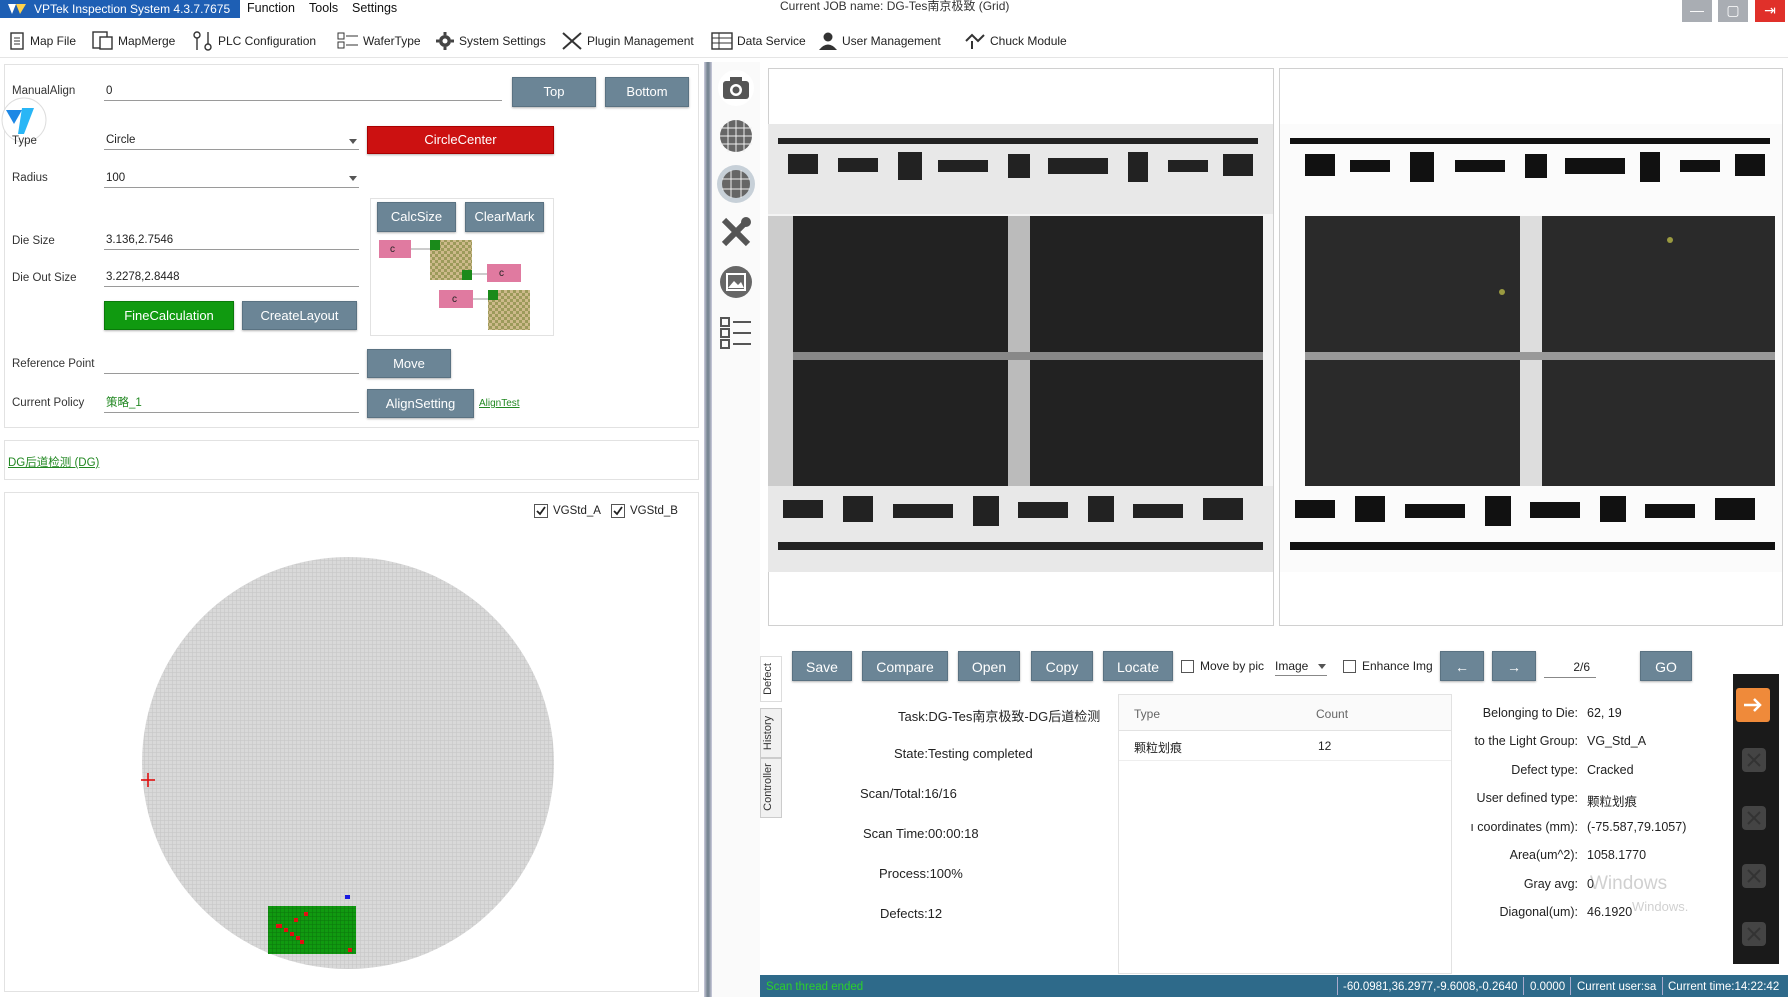 The height and width of the screenshot is (997, 1788). What do you see at coordinates (147, 41) in the screenshot?
I see `toolbar-label: MapMerge` at bounding box center [147, 41].